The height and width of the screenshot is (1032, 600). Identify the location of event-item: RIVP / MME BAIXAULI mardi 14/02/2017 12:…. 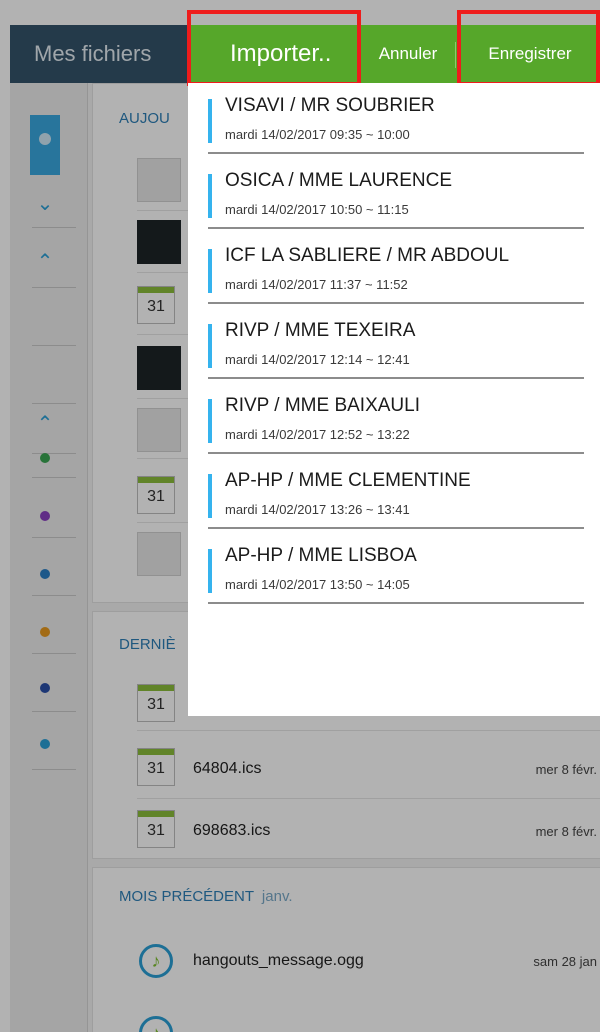
(396, 428).